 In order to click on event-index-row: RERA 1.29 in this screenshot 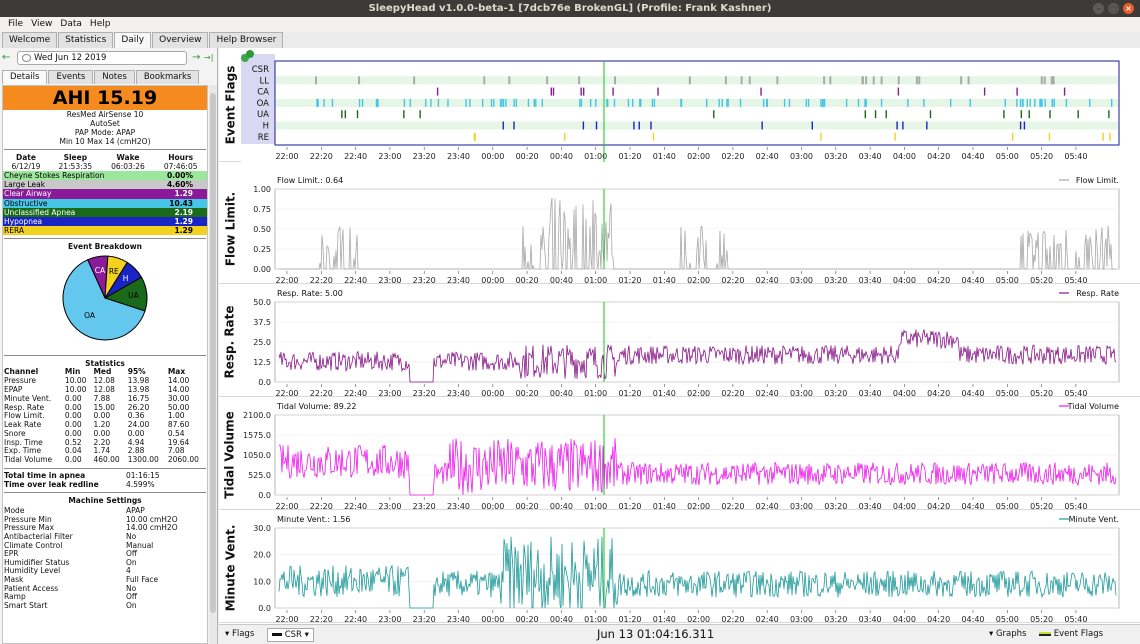, I will do `click(105, 231)`.